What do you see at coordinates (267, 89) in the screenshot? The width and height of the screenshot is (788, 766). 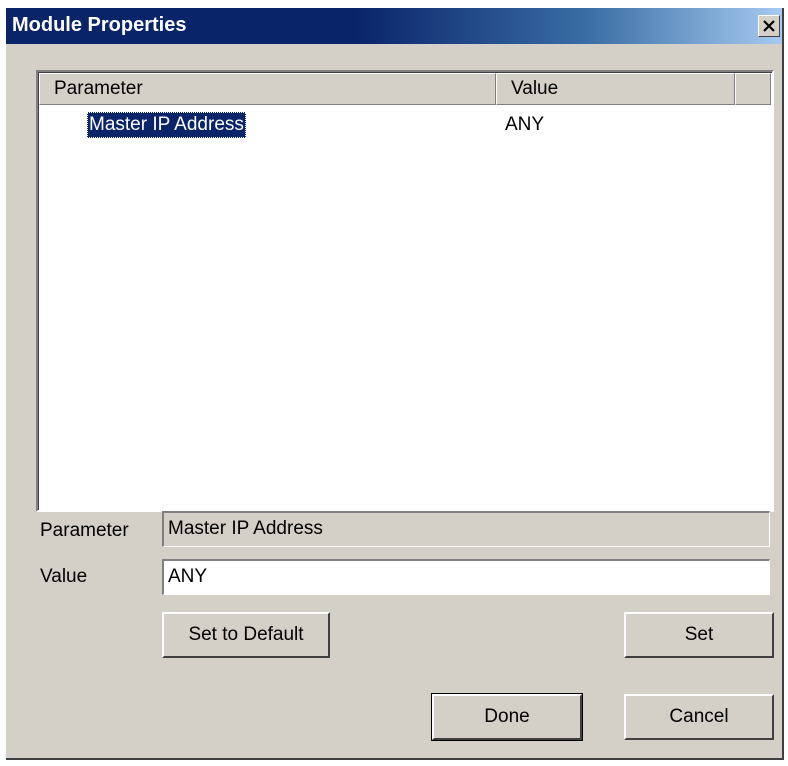 I see `column-header-parameter: Parameter` at bounding box center [267, 89].